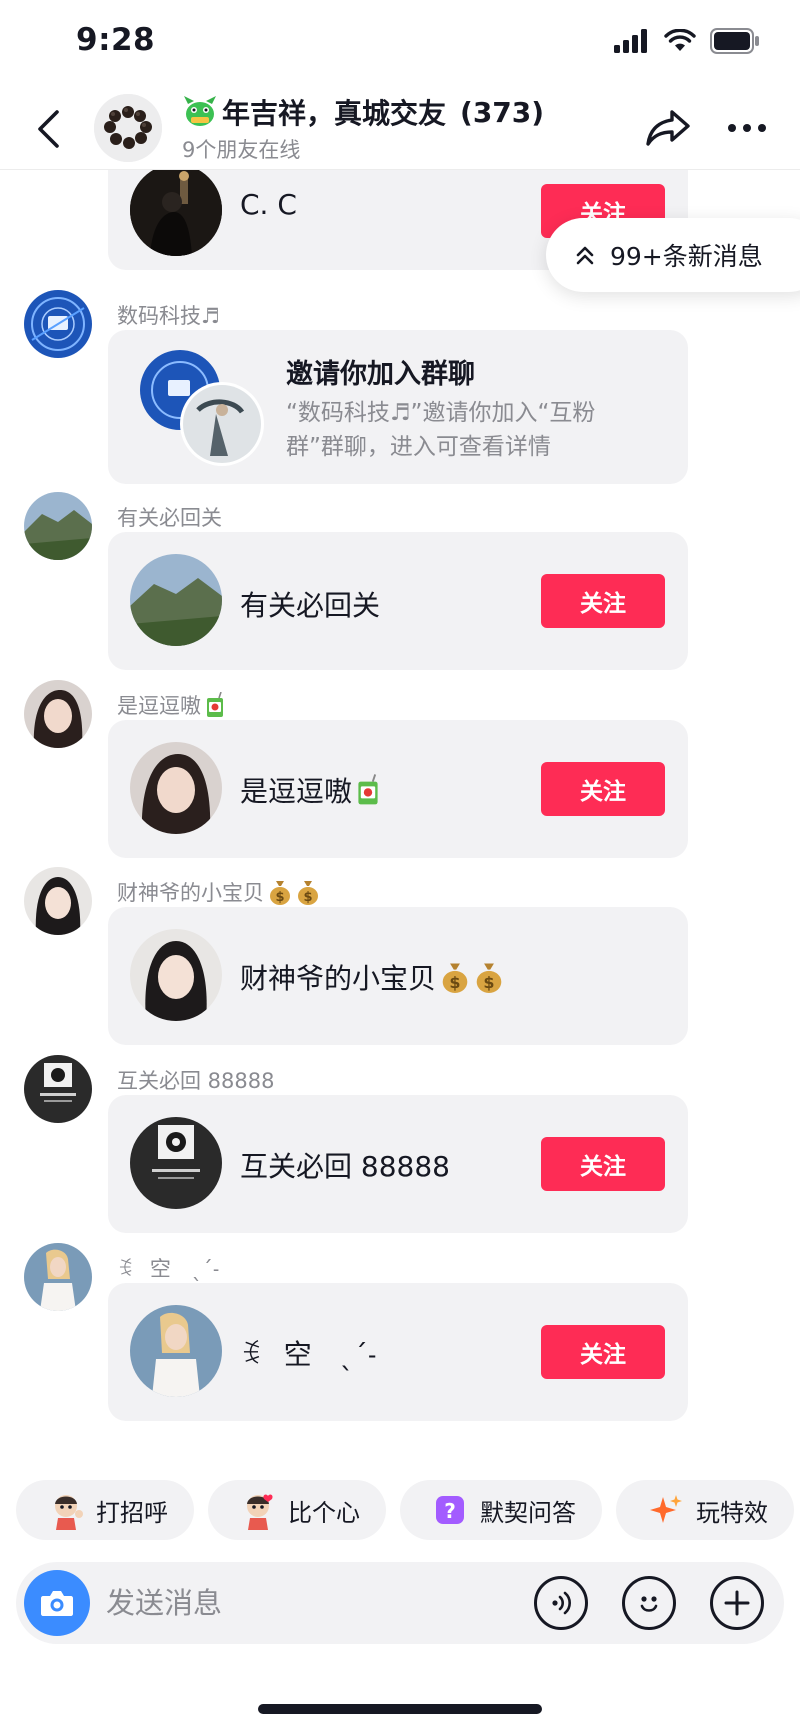 This screenshot has width=800, height=1731. I want to click on bead-bracelet-image, so click(128, 128).